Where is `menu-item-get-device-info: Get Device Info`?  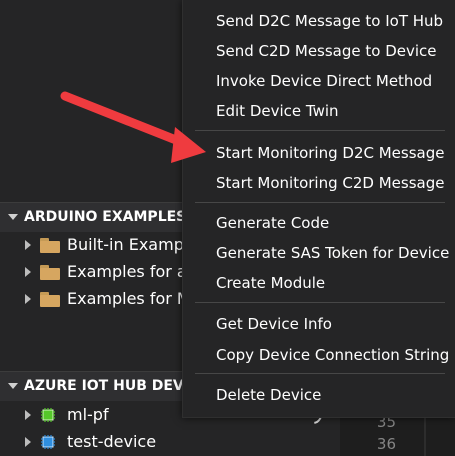
menu-item-get-device-info: Get Device Info is located at coordinates (319, 324).